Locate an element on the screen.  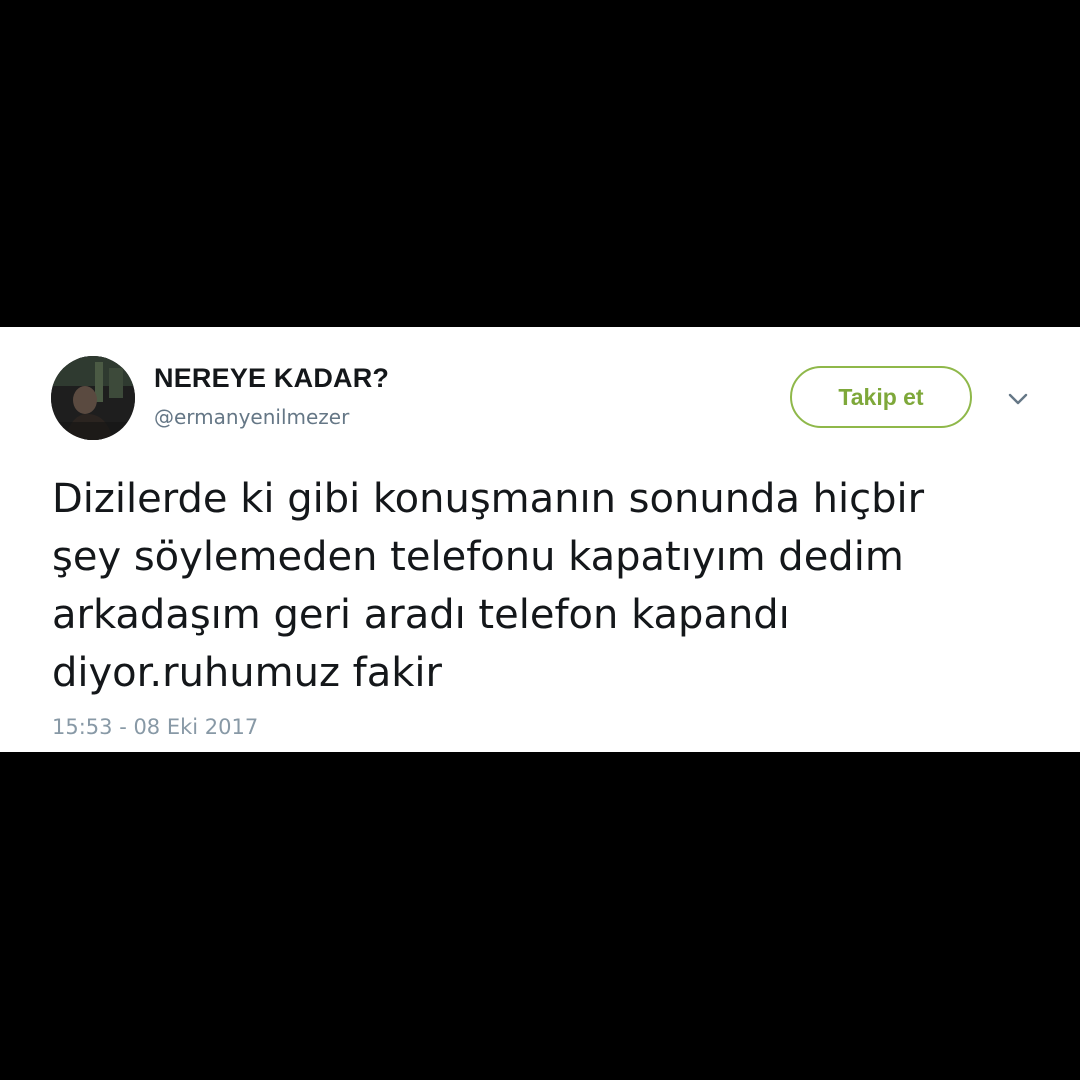
avatar-photo is located at coordinates (93, 398).